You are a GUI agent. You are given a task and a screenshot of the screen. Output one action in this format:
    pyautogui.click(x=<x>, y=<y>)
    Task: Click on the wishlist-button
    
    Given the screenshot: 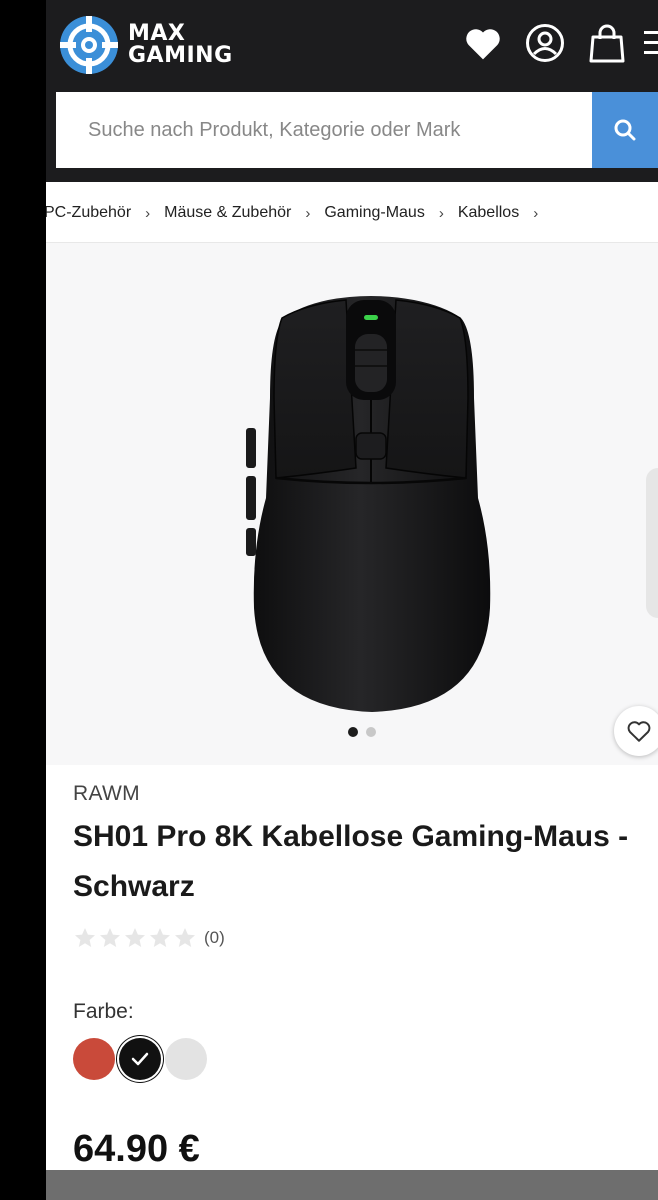 What is the action you would take?
    pyautogui.click(x=483, y=43)
    